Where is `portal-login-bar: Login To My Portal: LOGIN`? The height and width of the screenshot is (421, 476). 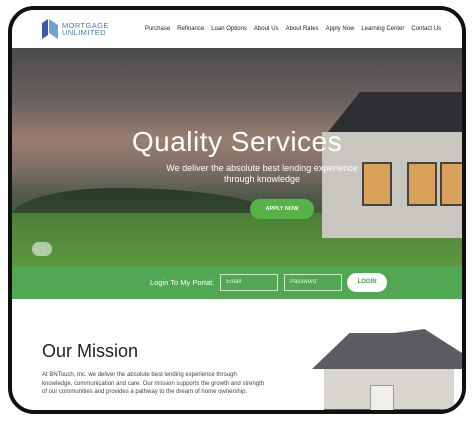 portal-login-bar: Login To My Portal: LOGIN is located at coordinates (237, 282).